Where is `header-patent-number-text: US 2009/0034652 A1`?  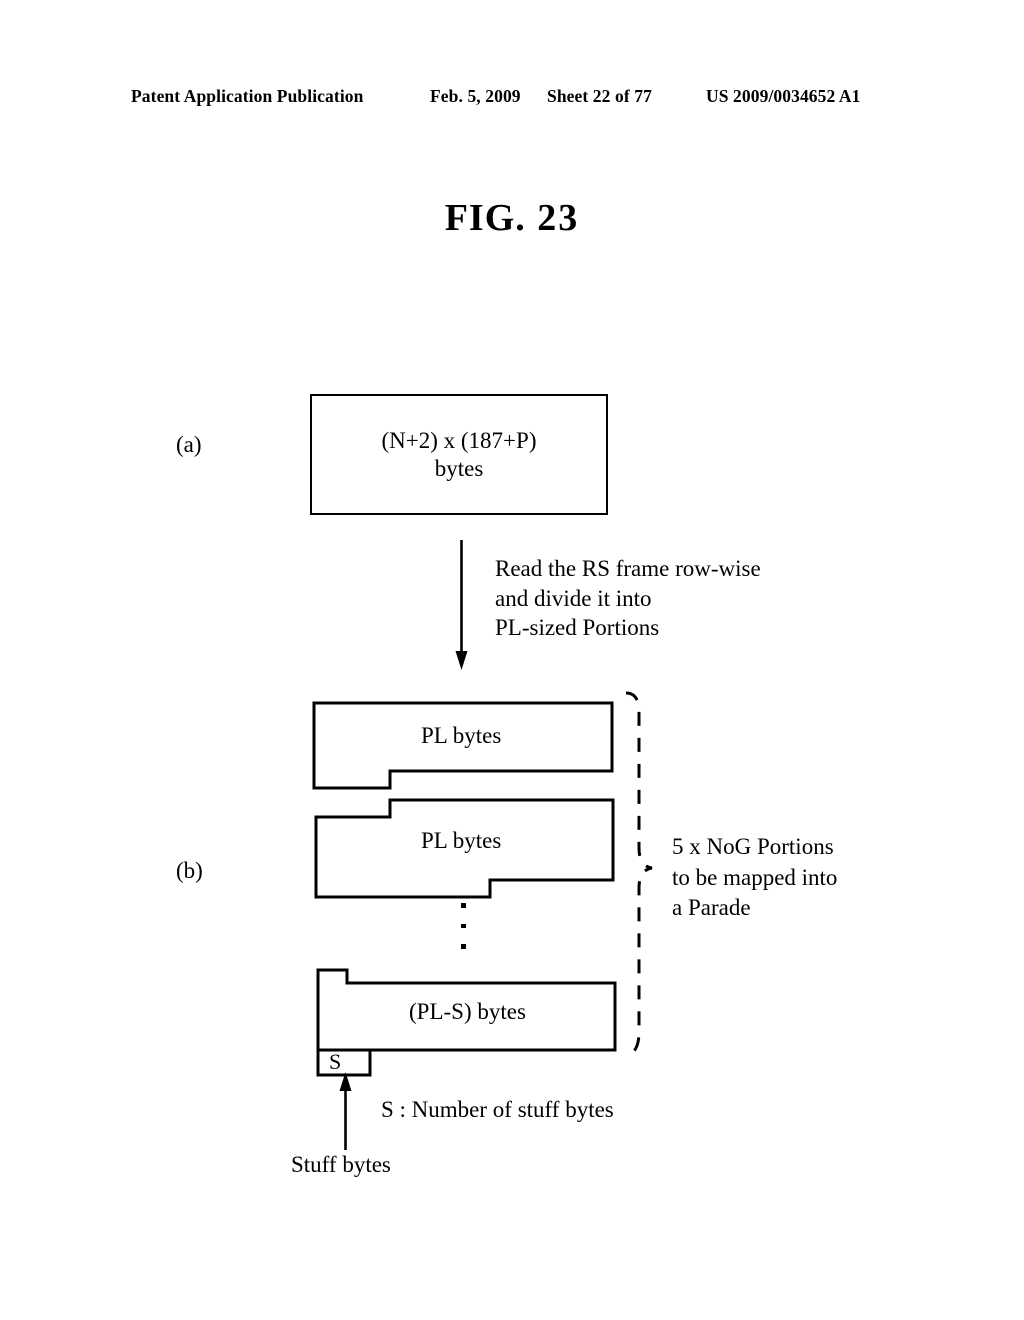
header-patent-number-text: US 2009/0034652 A1 is located at coordinates (783, 96).